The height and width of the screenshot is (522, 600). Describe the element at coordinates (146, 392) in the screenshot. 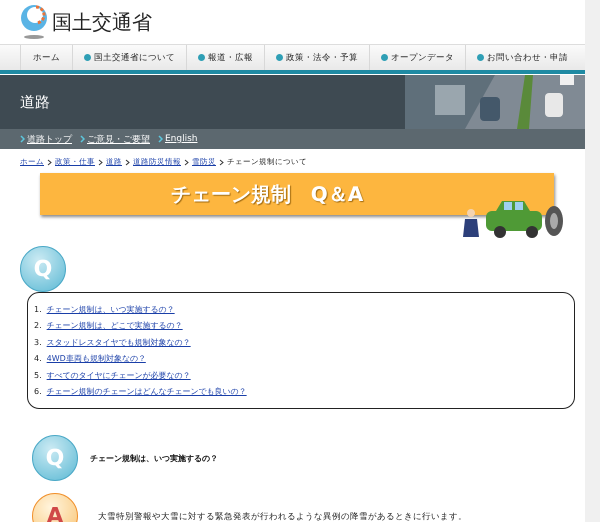

I see `question-link: チェーン規制のチェーンはどんなチェーンでも良いの？` at that location.